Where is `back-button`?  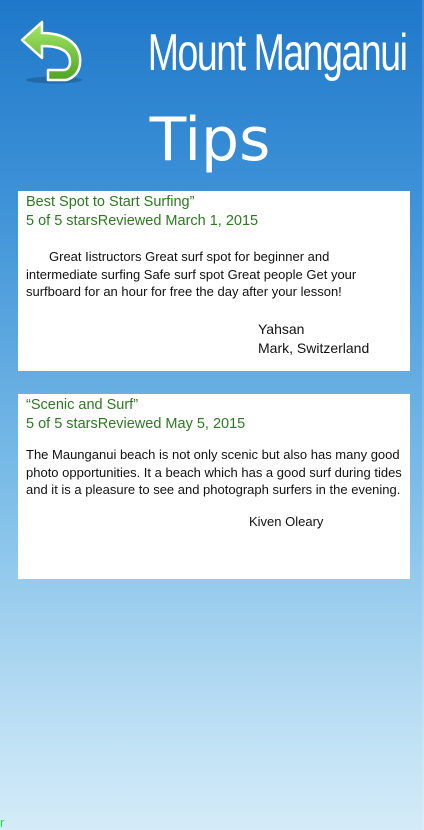
back-button is located at coordinates (52, 53).